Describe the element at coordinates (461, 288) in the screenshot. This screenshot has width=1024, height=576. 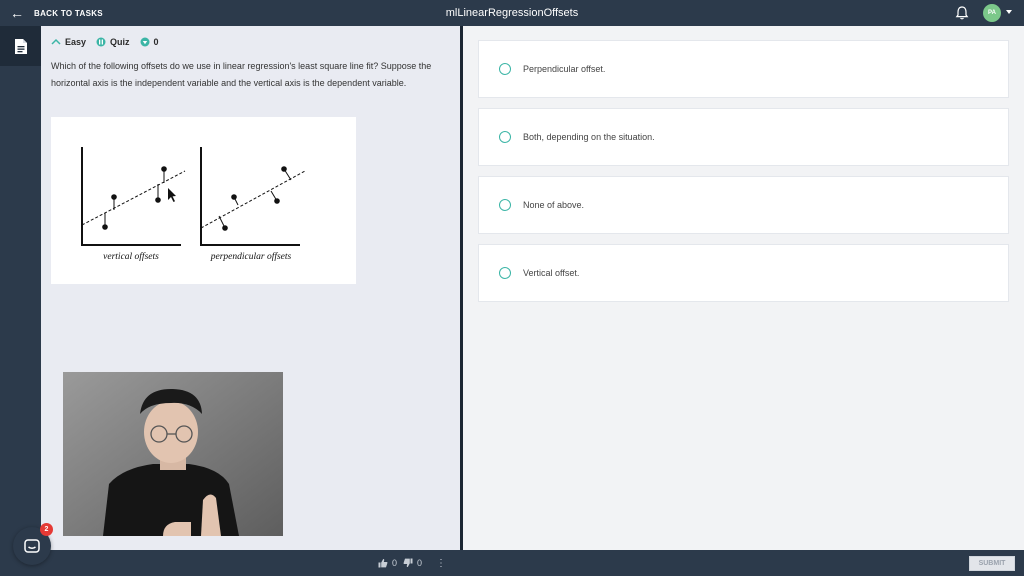
I see `pane-divider` at that location.